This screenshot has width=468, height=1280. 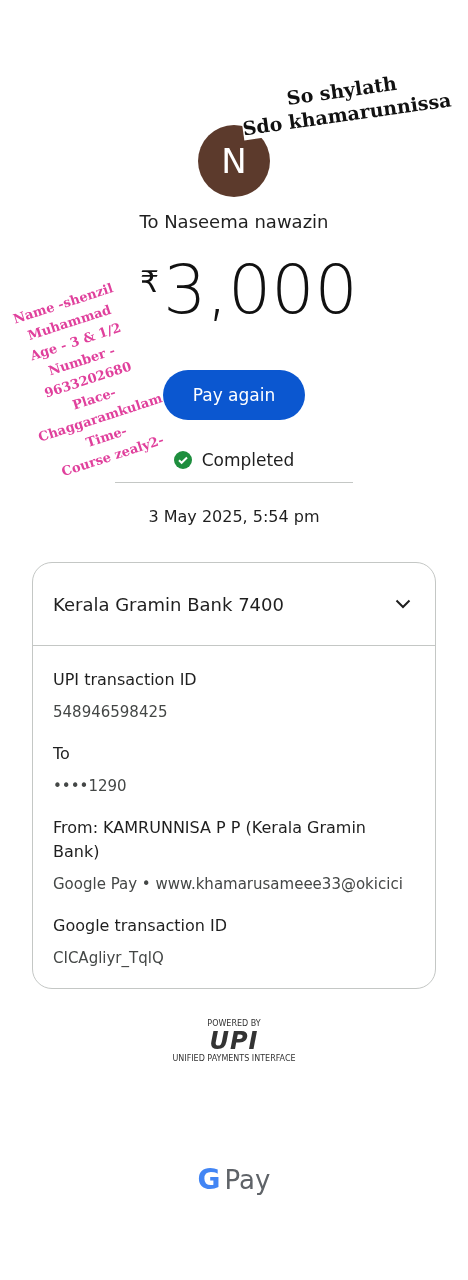 What do you see at coordinates (260, 290) in the screenshot?
I see `amount: 3,000` at bounding box center [260, 290].